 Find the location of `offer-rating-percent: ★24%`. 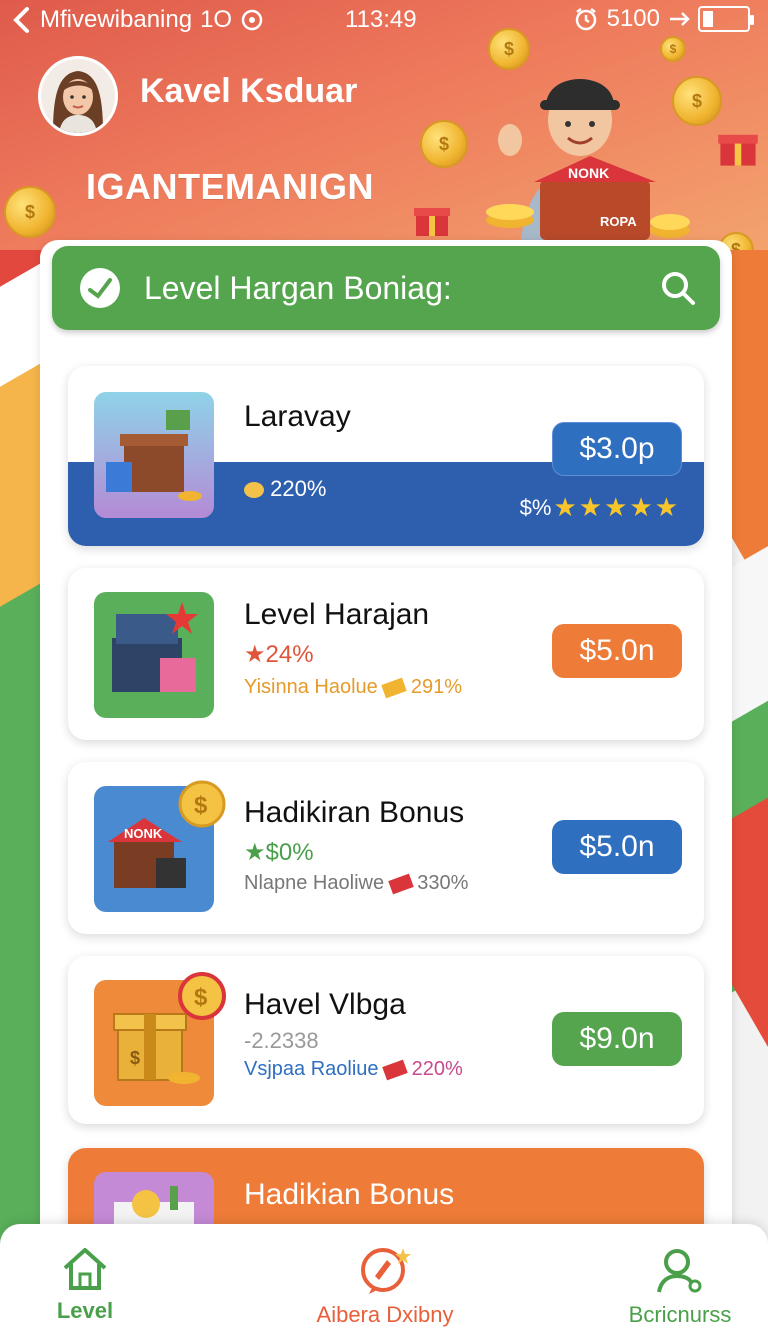

offer-rating-percent: ★24% is located at coordinates (279, 654).